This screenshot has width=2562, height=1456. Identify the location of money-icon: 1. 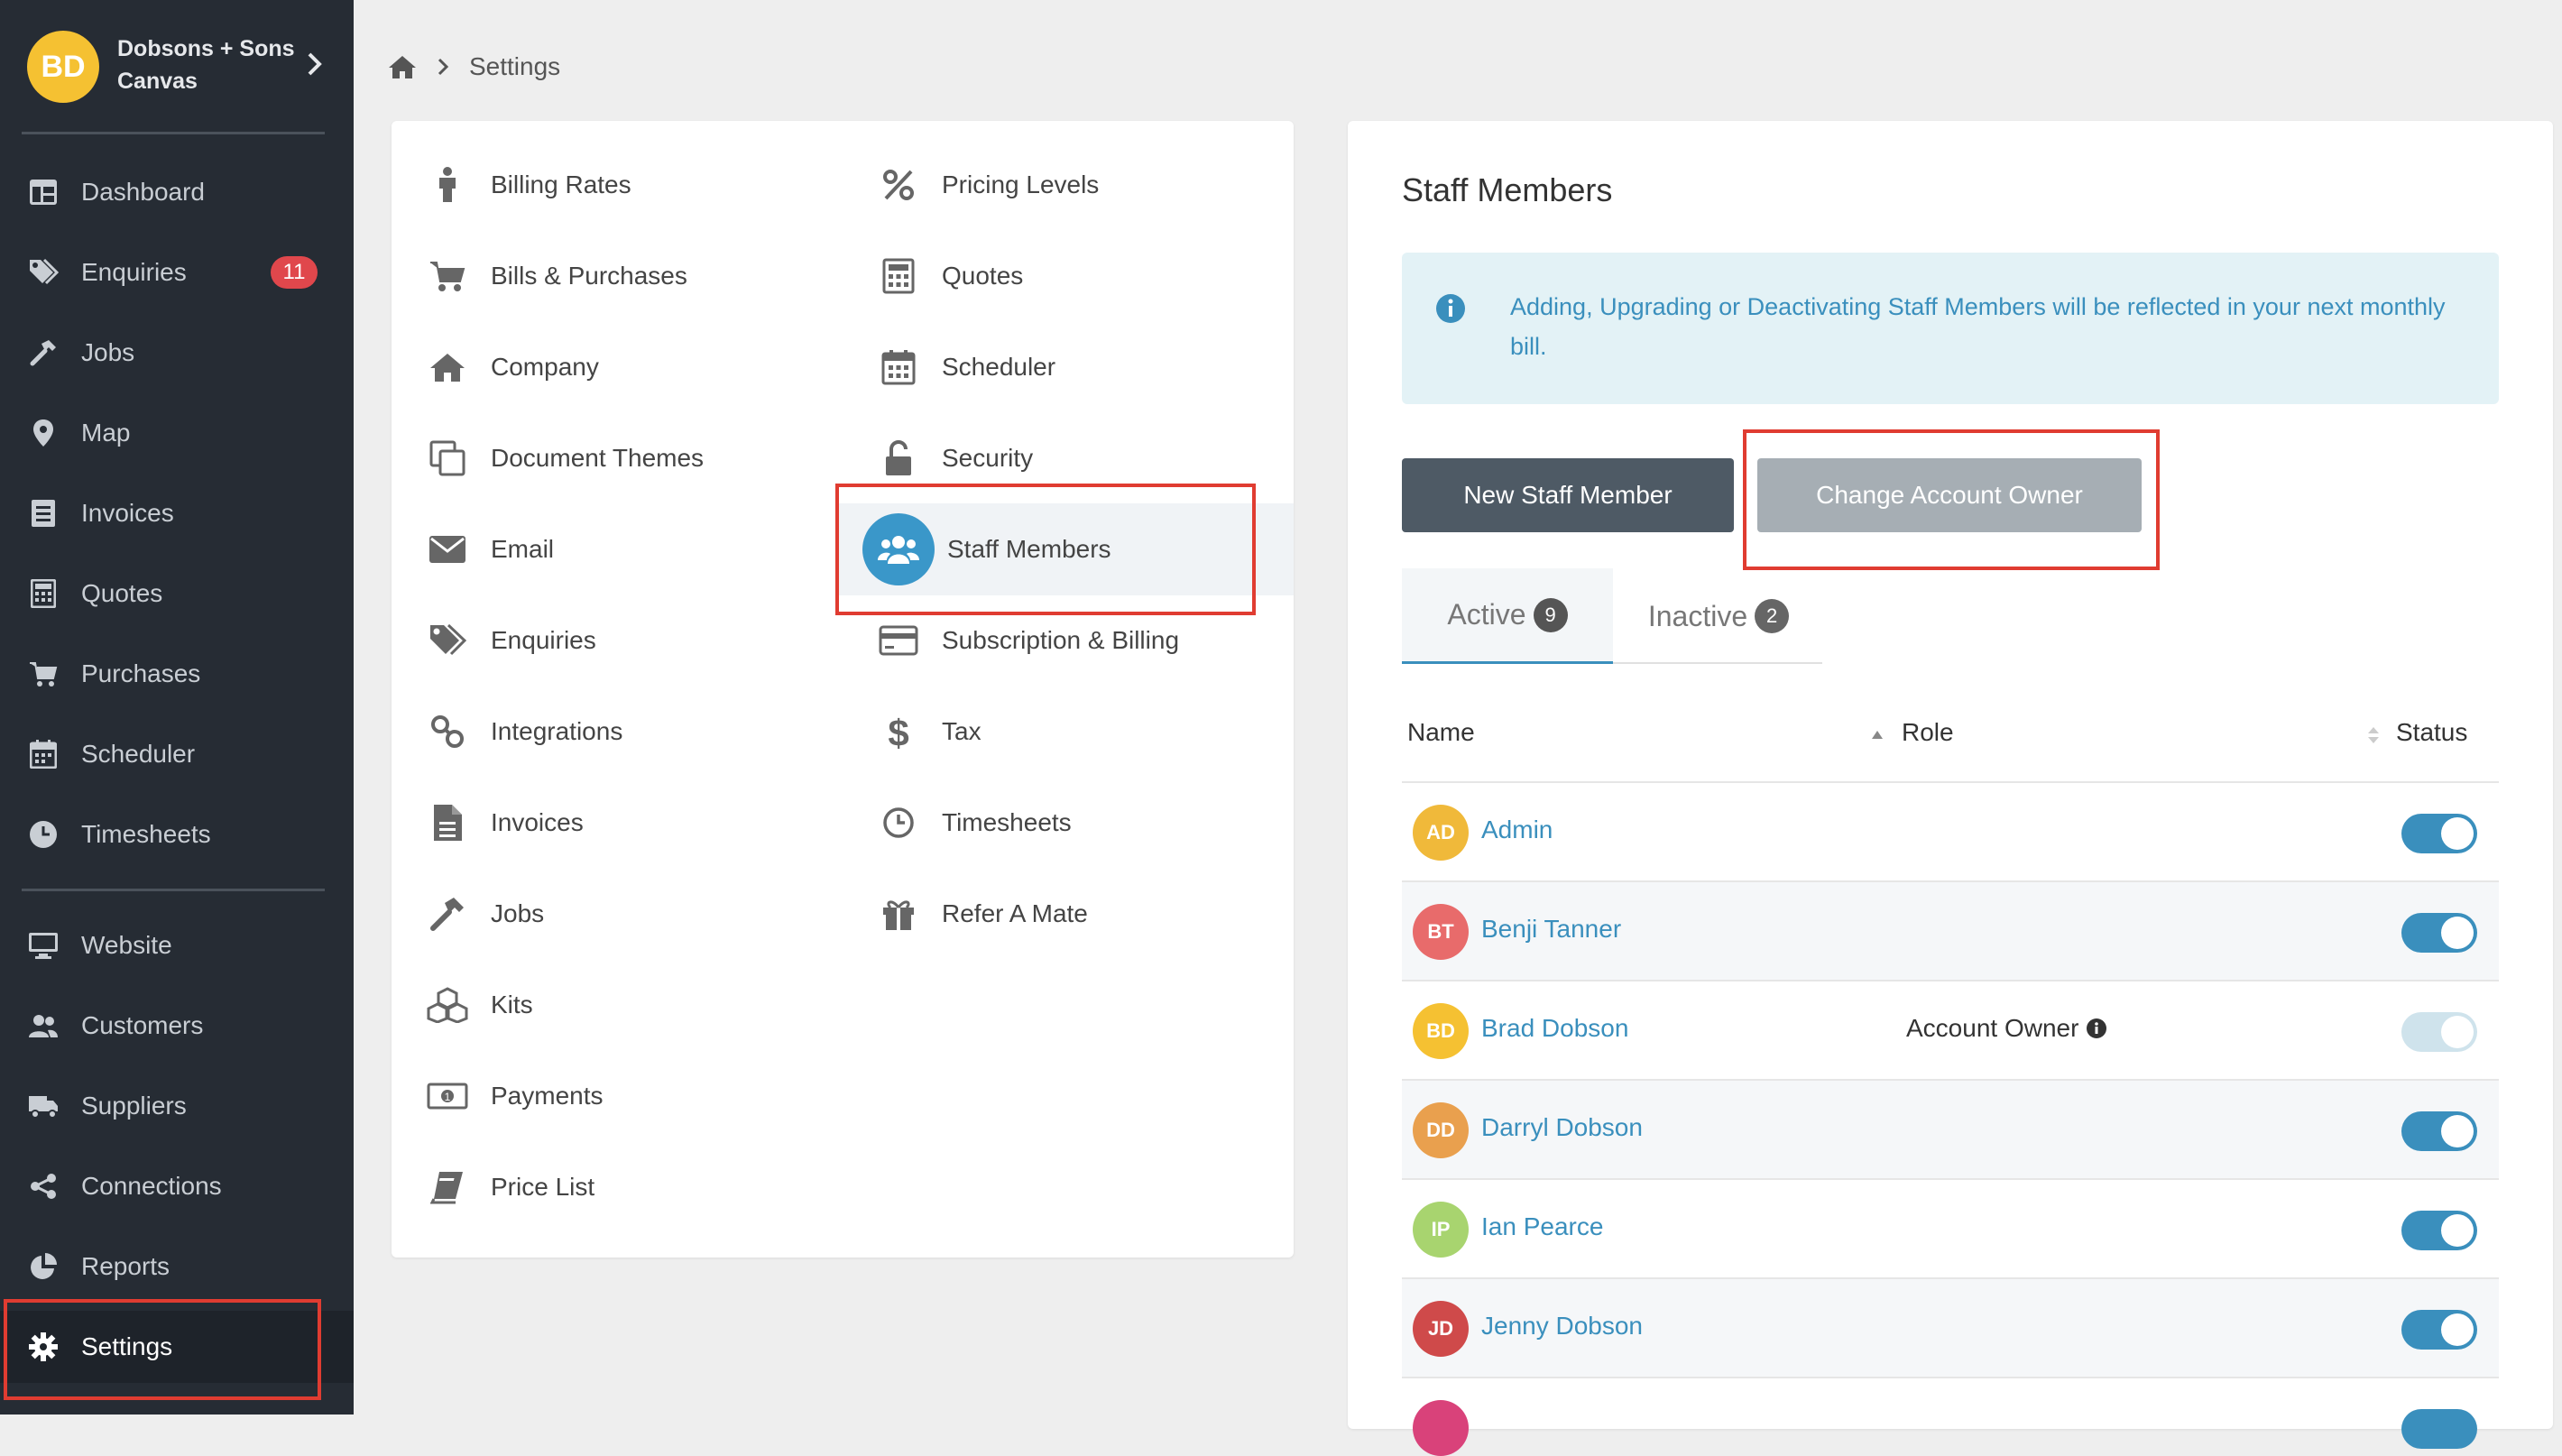
(447, 1097).